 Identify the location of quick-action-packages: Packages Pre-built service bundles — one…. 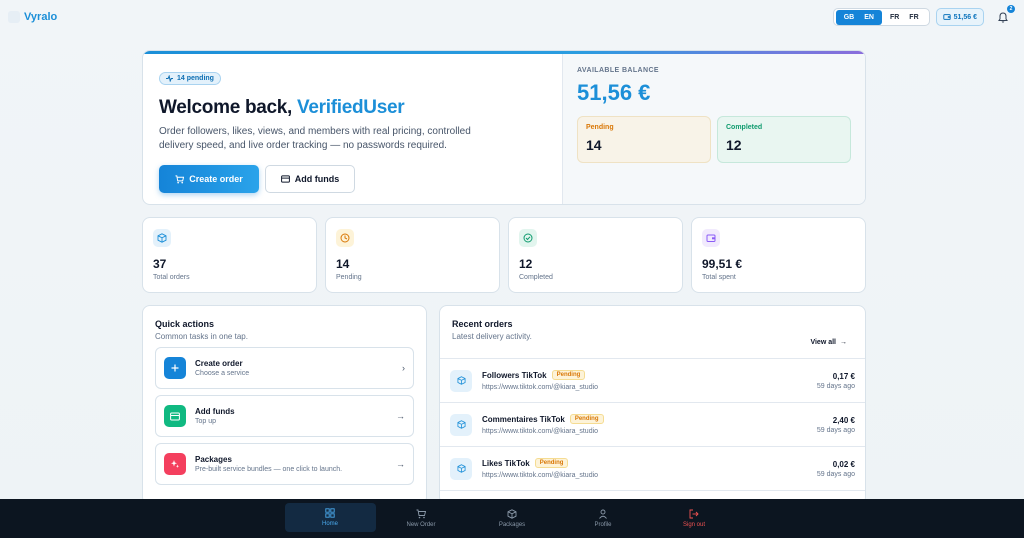
(284, 464).